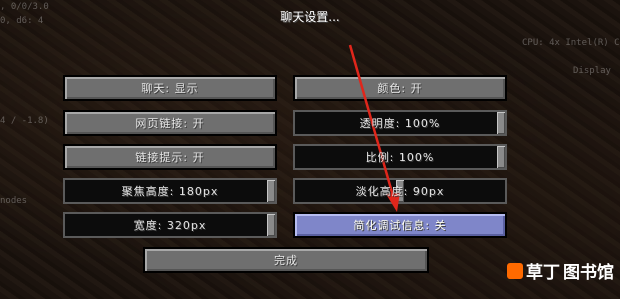 This screenshot has height=299, width=620. What do you see at coordinates (588, 273) in the screenshot?
I see `watermark-text: 图书馆` at bounding box center [588, 273].